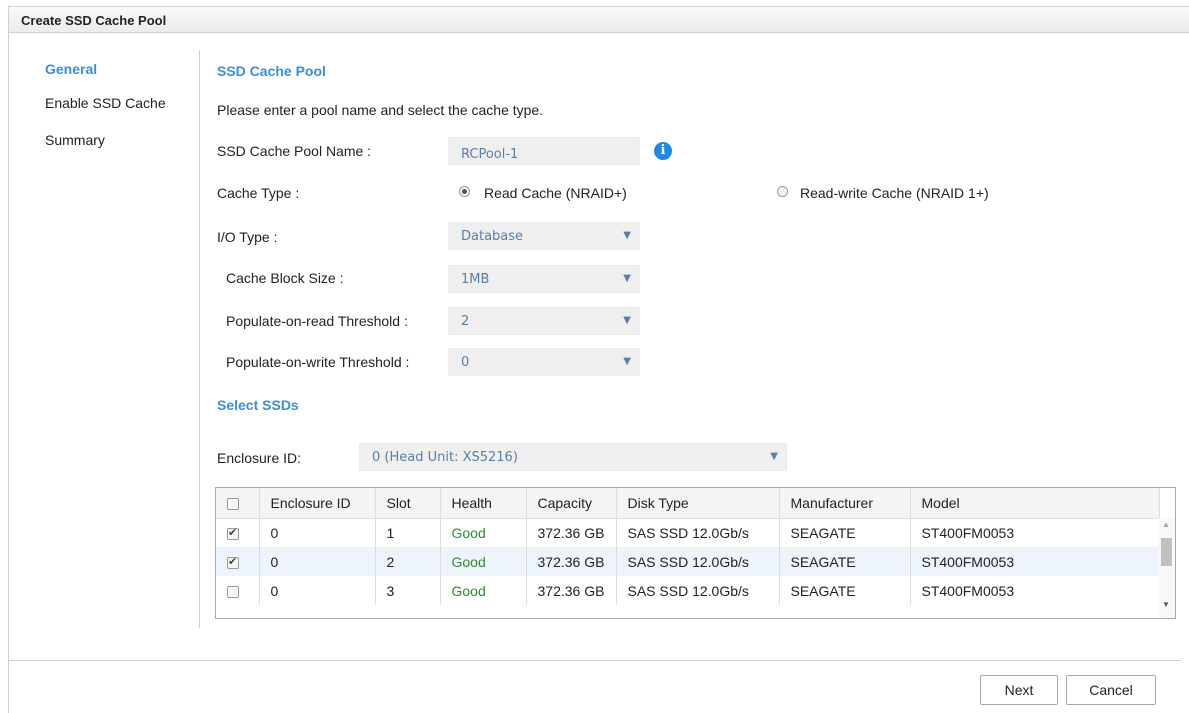  What do you see at coordinates (408, 532) in the screenshot?
I see `slot-cell: 1` at bounding box center [408, 532].